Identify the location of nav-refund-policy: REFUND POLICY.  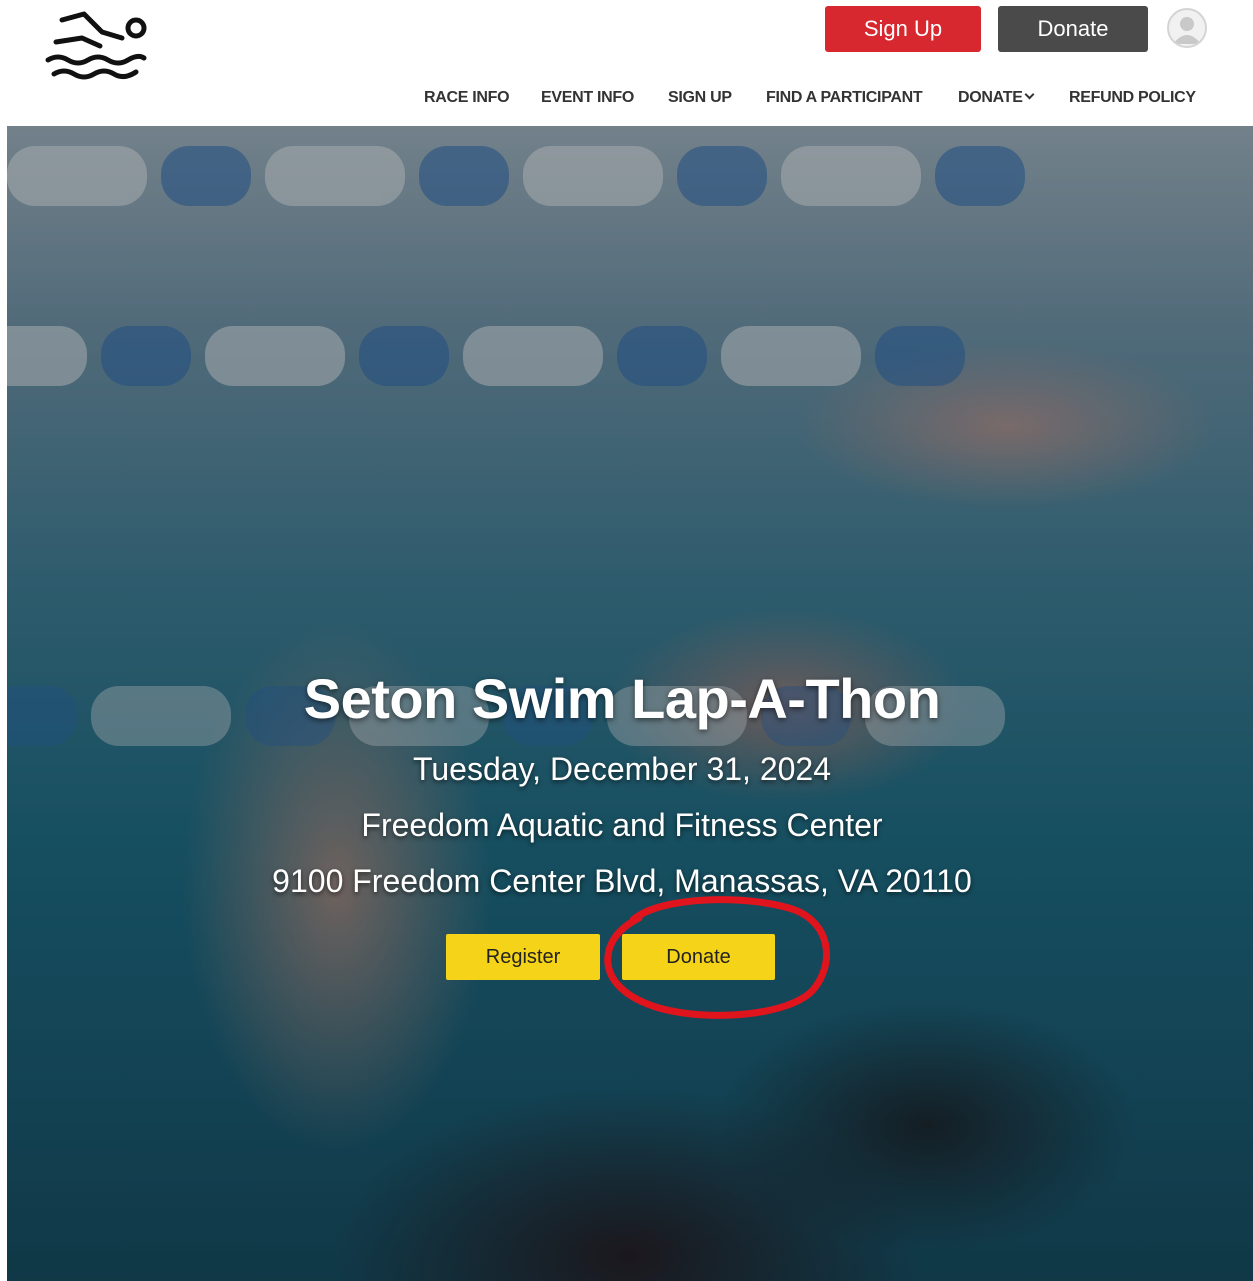
(1132, 98).